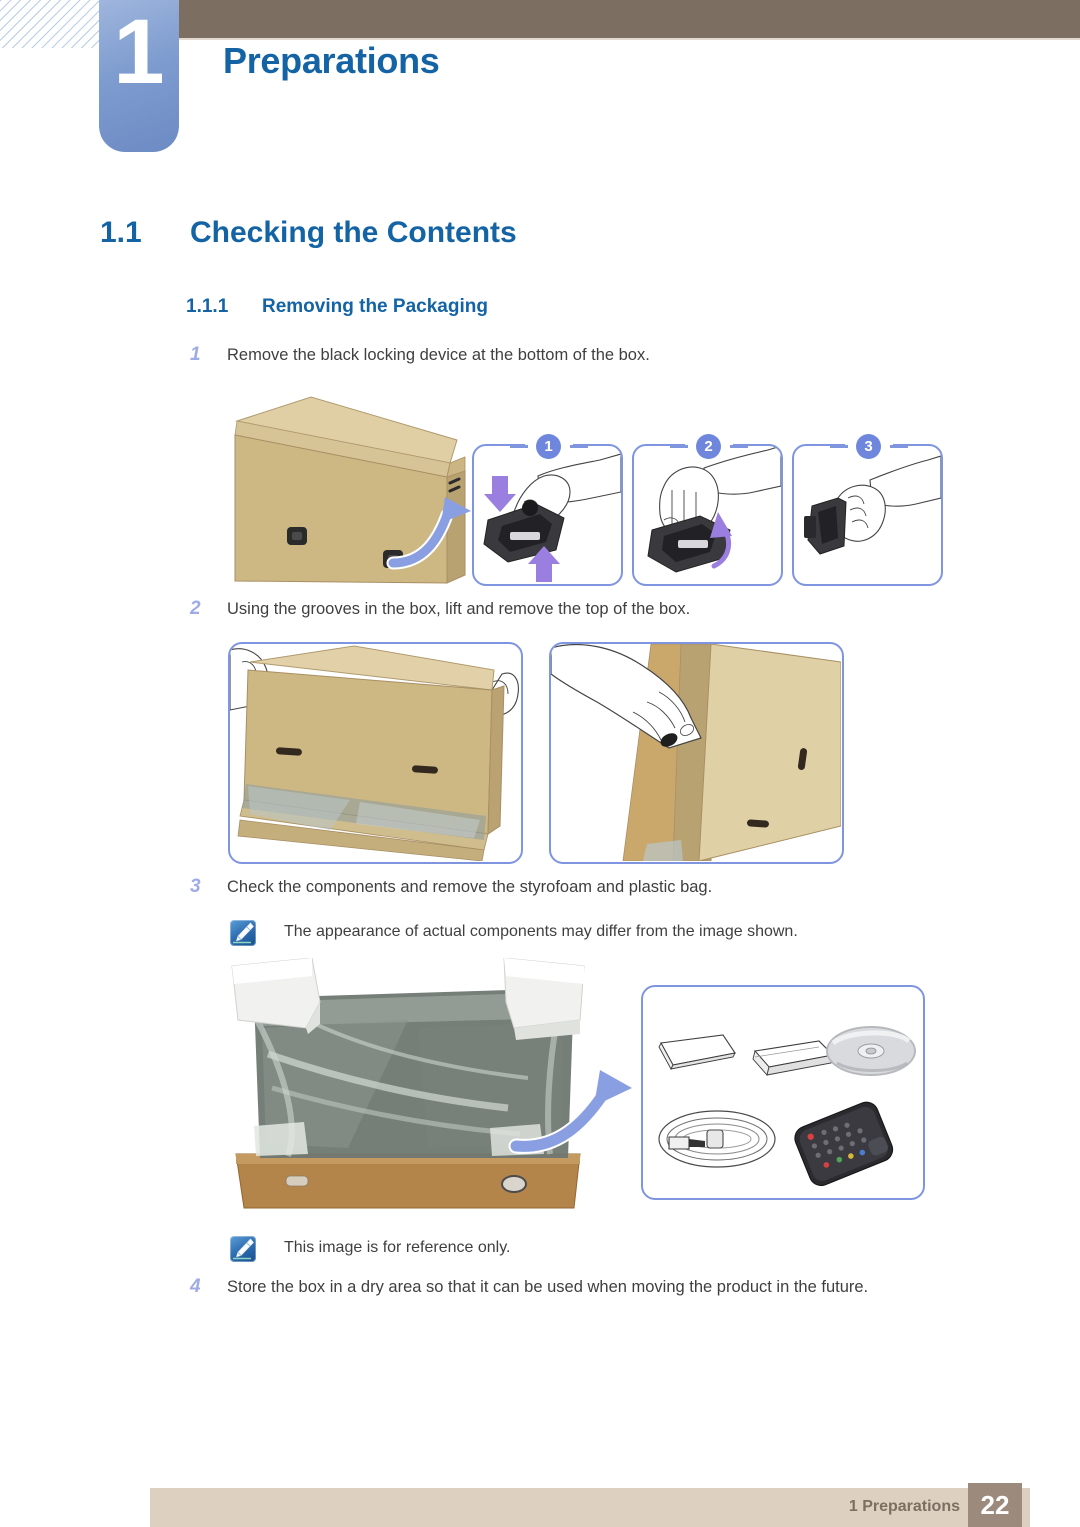  Describe the element at coordinates (207, 306) in the screenshot. I see `subsection-heading-number: 1.1.1` at that location.